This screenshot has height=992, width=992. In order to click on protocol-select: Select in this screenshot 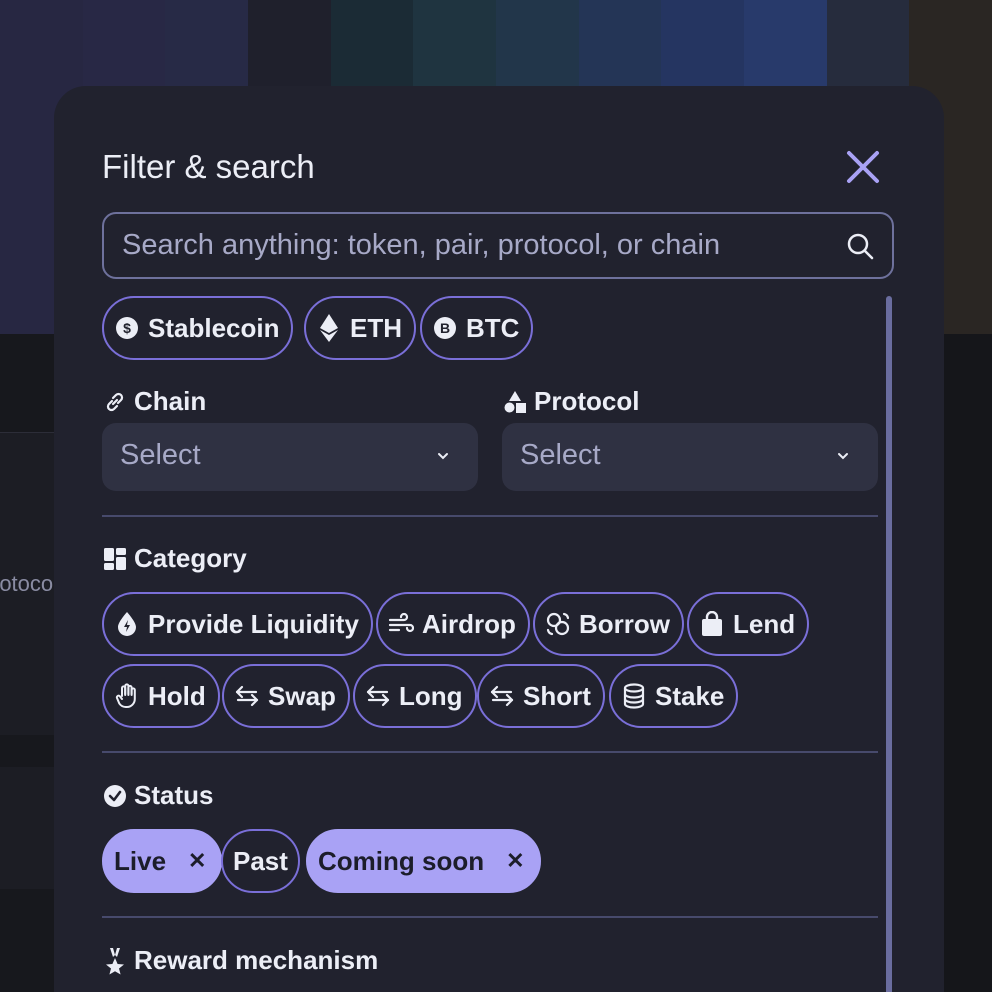, I will do `click(690, 457)`.